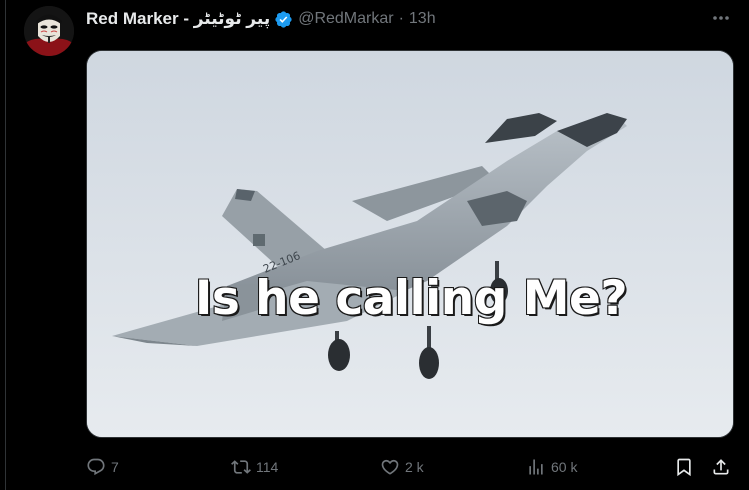 The width and height of the screenshot is (749, 490). What do you see at coordinates (721, 18) in the screenshot?
I see `more-dots-icon` at bounding box center [721, 18].